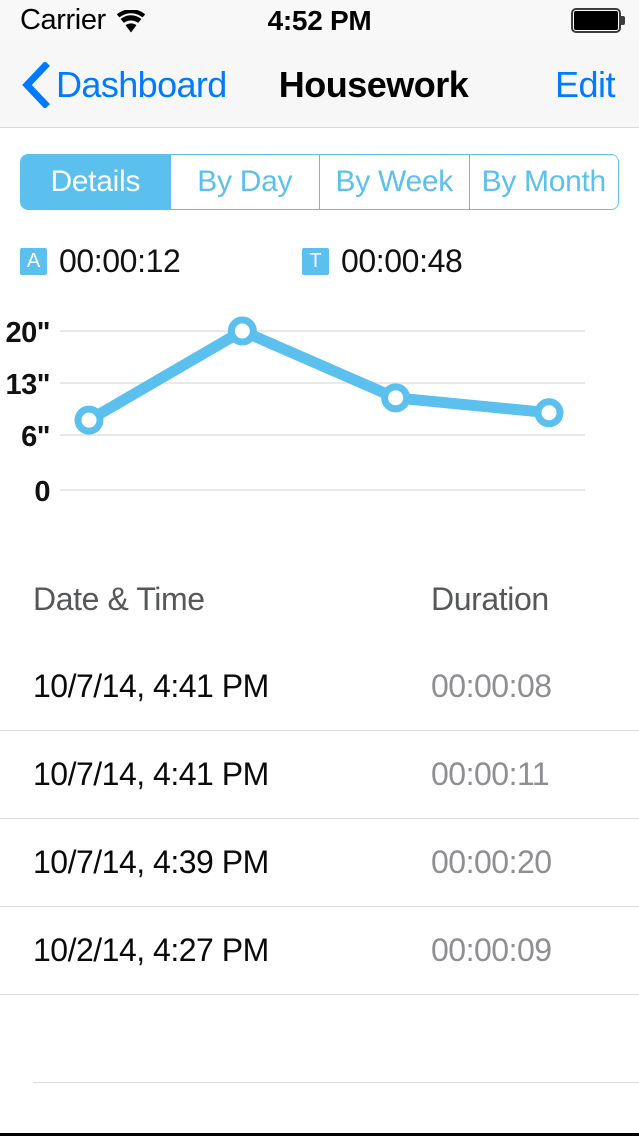 Image resolution: width=639 pixels, height=1136 pixels. What do you see at coordinates (319, 951) in the screenshot?
I see `table-row: 10/2/14, 4:27 PM 00:00:09` at bounding box center [319, 951].